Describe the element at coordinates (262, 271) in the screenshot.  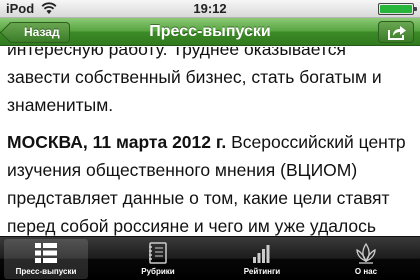
I see `tab-label: Рейтинги` at that location.